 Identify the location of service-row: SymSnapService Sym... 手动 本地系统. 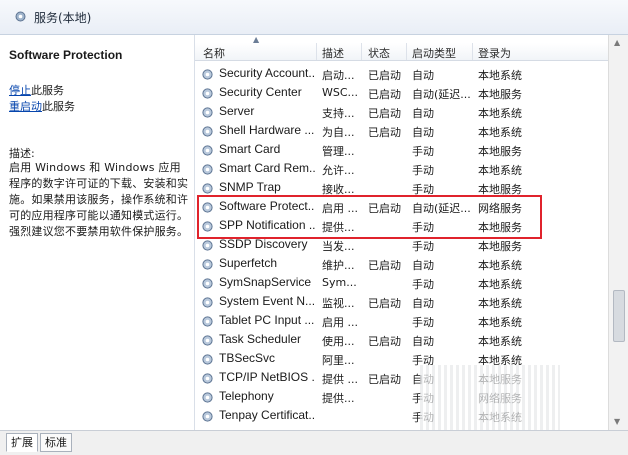
(401, 283).